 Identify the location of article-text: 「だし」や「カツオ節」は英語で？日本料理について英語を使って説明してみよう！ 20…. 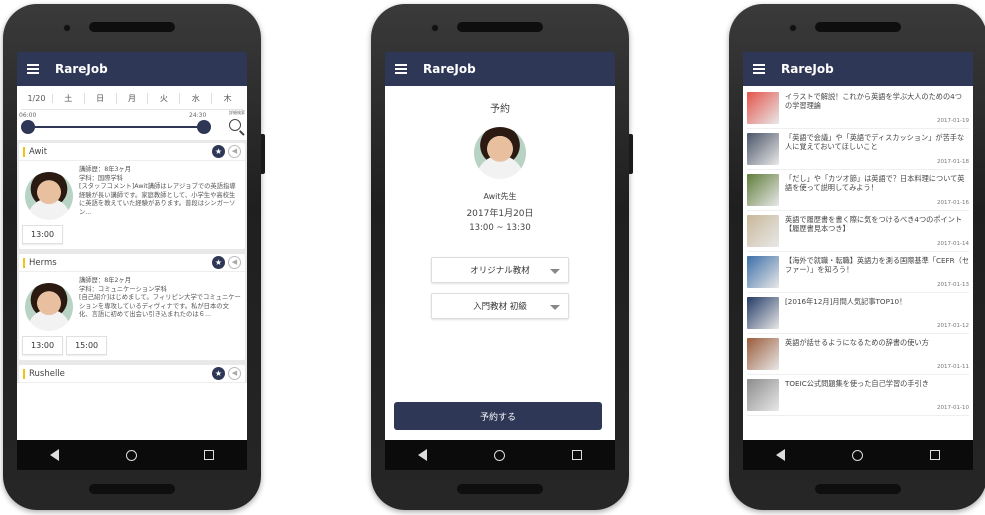
(877, 192).